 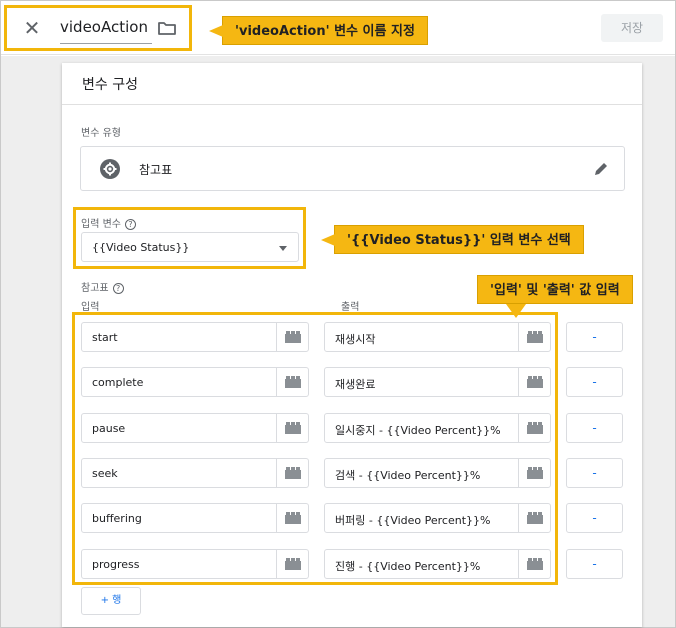 I want to click on output-value-field: 일시중지 - {{Video Percent}}%, so click(x=437, y=428).